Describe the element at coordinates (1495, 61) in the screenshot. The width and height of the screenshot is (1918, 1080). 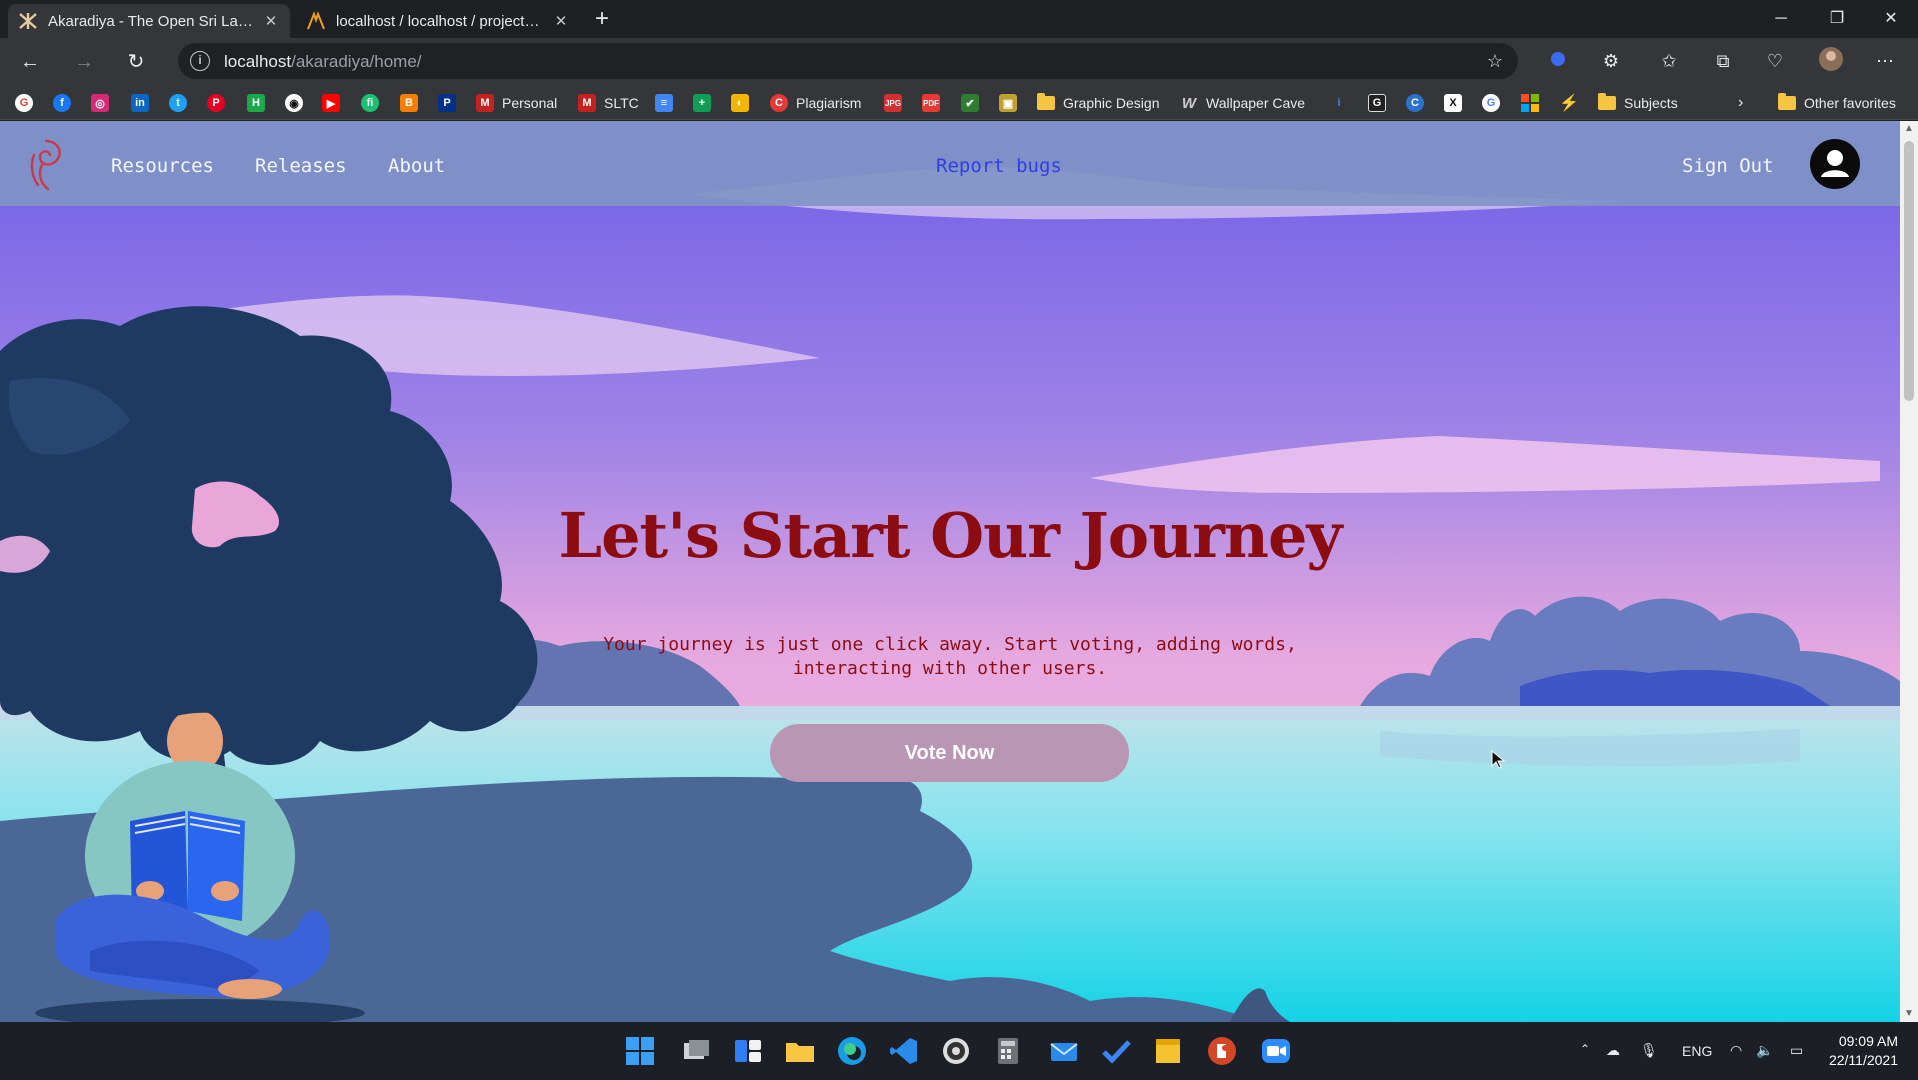
I see `add-favorite-icon: ☆` at that location.